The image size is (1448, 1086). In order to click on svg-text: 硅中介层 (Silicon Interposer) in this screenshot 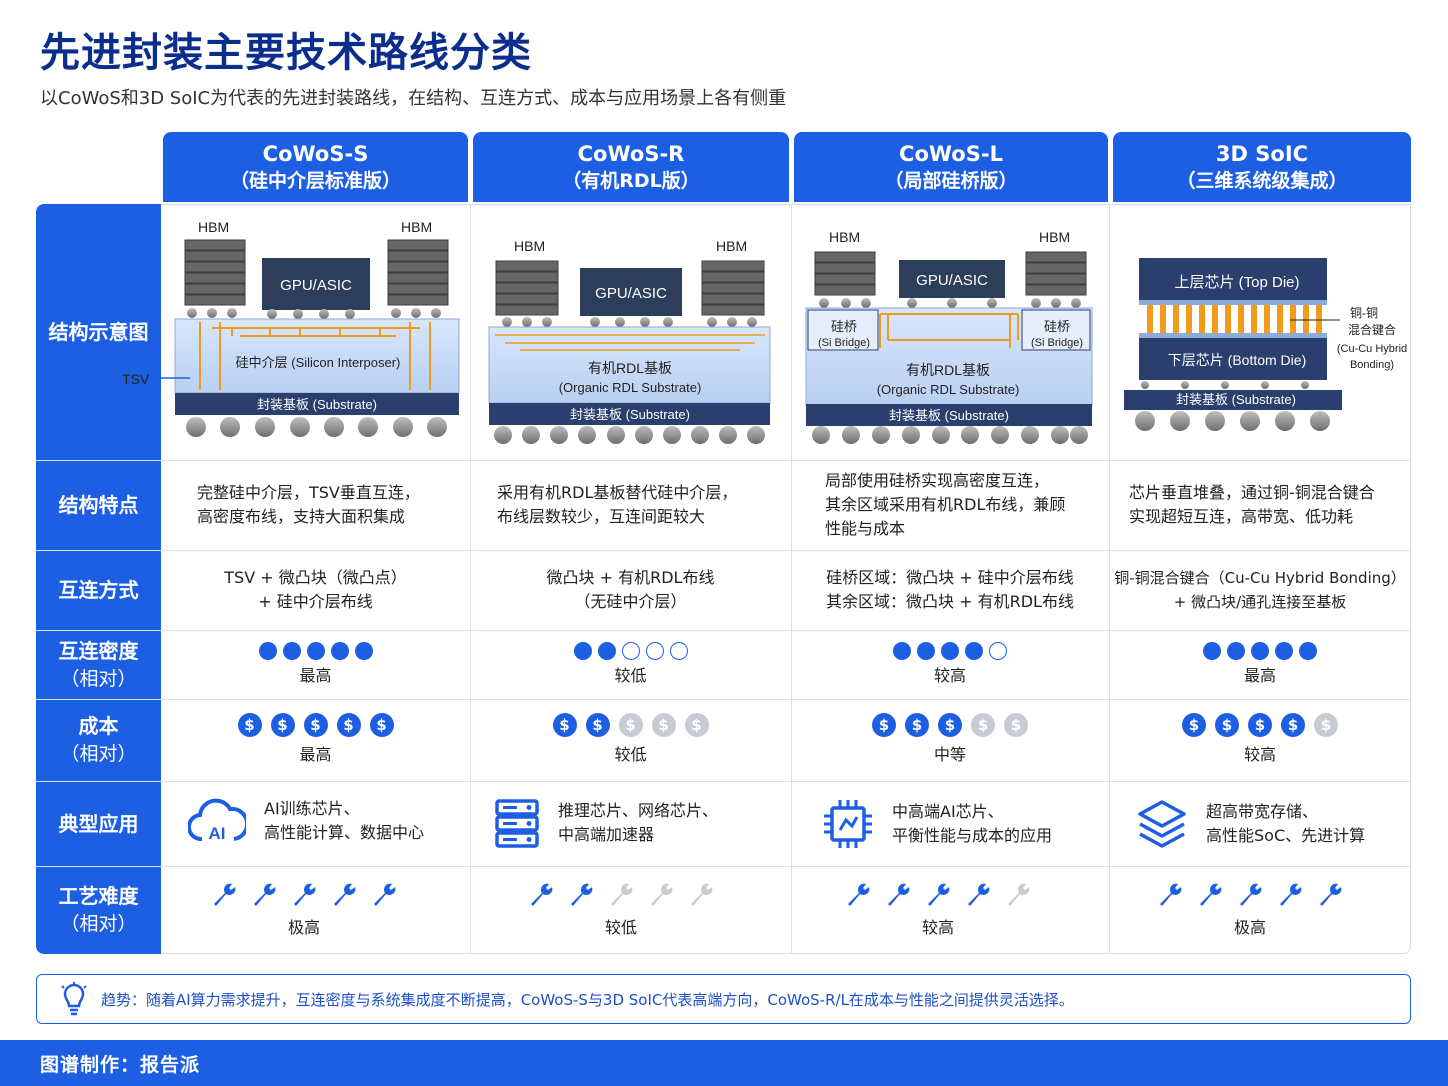, I will do `click(318, 362)`.